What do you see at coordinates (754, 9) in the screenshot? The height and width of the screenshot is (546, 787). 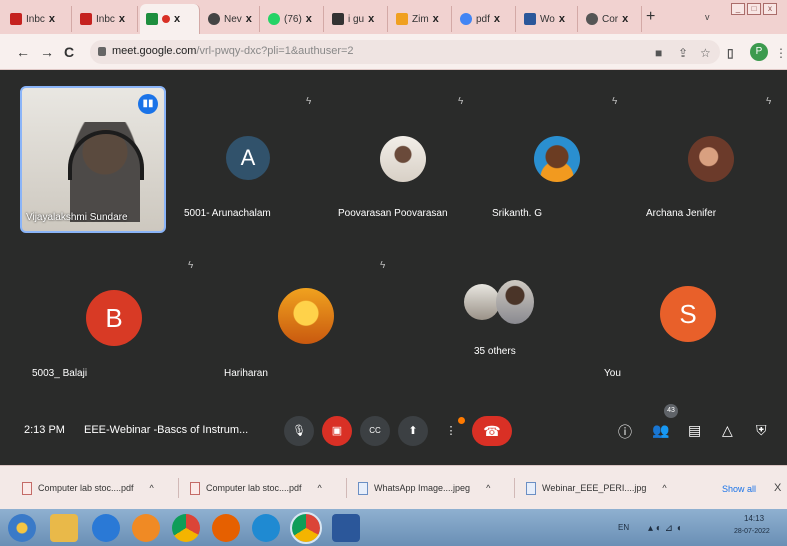 I see `maximize-window-icon: □` at bounding box center [754, 9].